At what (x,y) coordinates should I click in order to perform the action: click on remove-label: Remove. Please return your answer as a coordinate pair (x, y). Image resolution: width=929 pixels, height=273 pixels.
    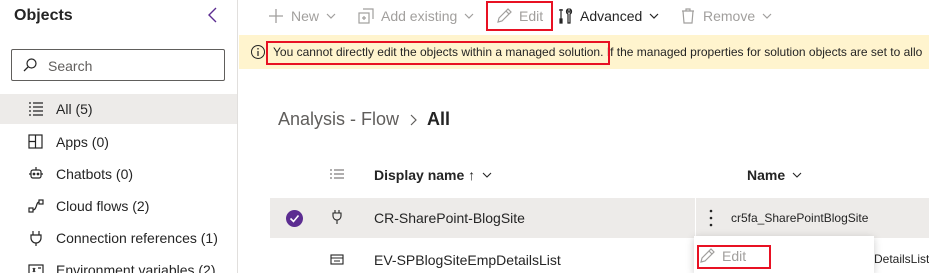
    Looking at the image, I should click on (729, 16).